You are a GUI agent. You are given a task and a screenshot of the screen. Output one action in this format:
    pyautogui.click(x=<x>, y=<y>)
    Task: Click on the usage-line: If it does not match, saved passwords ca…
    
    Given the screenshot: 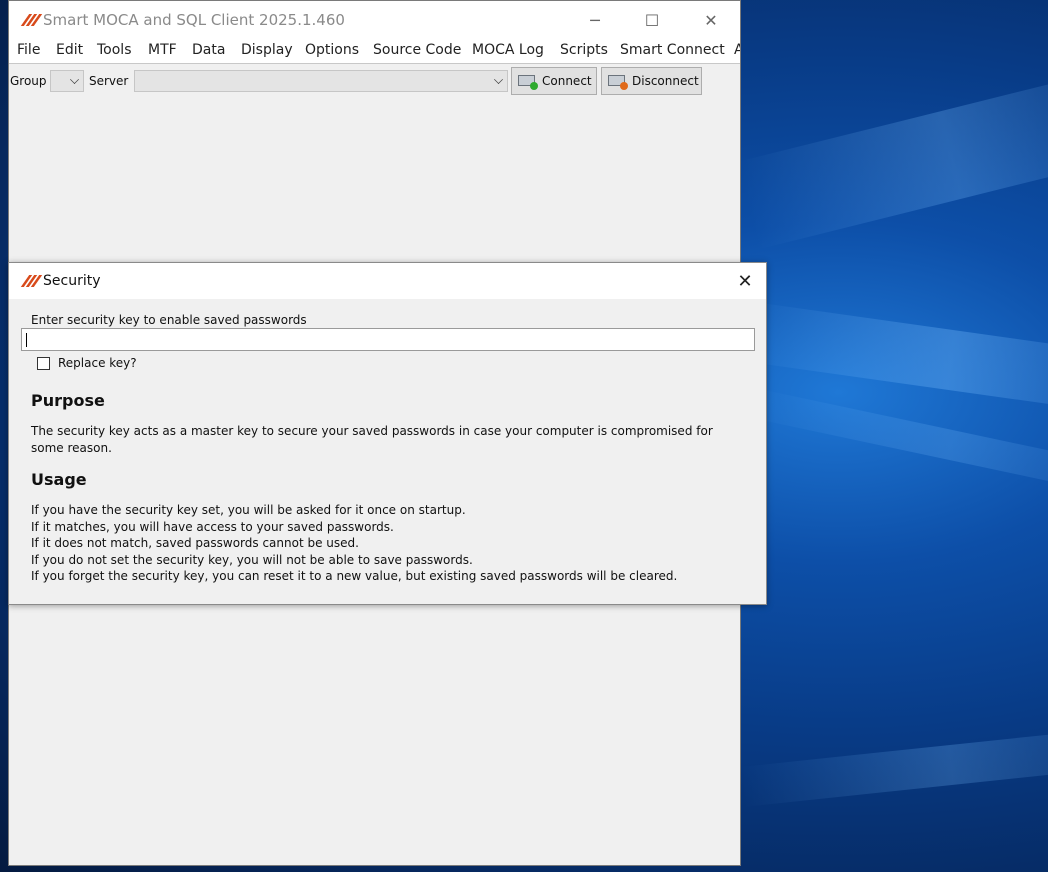 What is the action you would take?
    pyautogui.click(x=195, y=543)
    